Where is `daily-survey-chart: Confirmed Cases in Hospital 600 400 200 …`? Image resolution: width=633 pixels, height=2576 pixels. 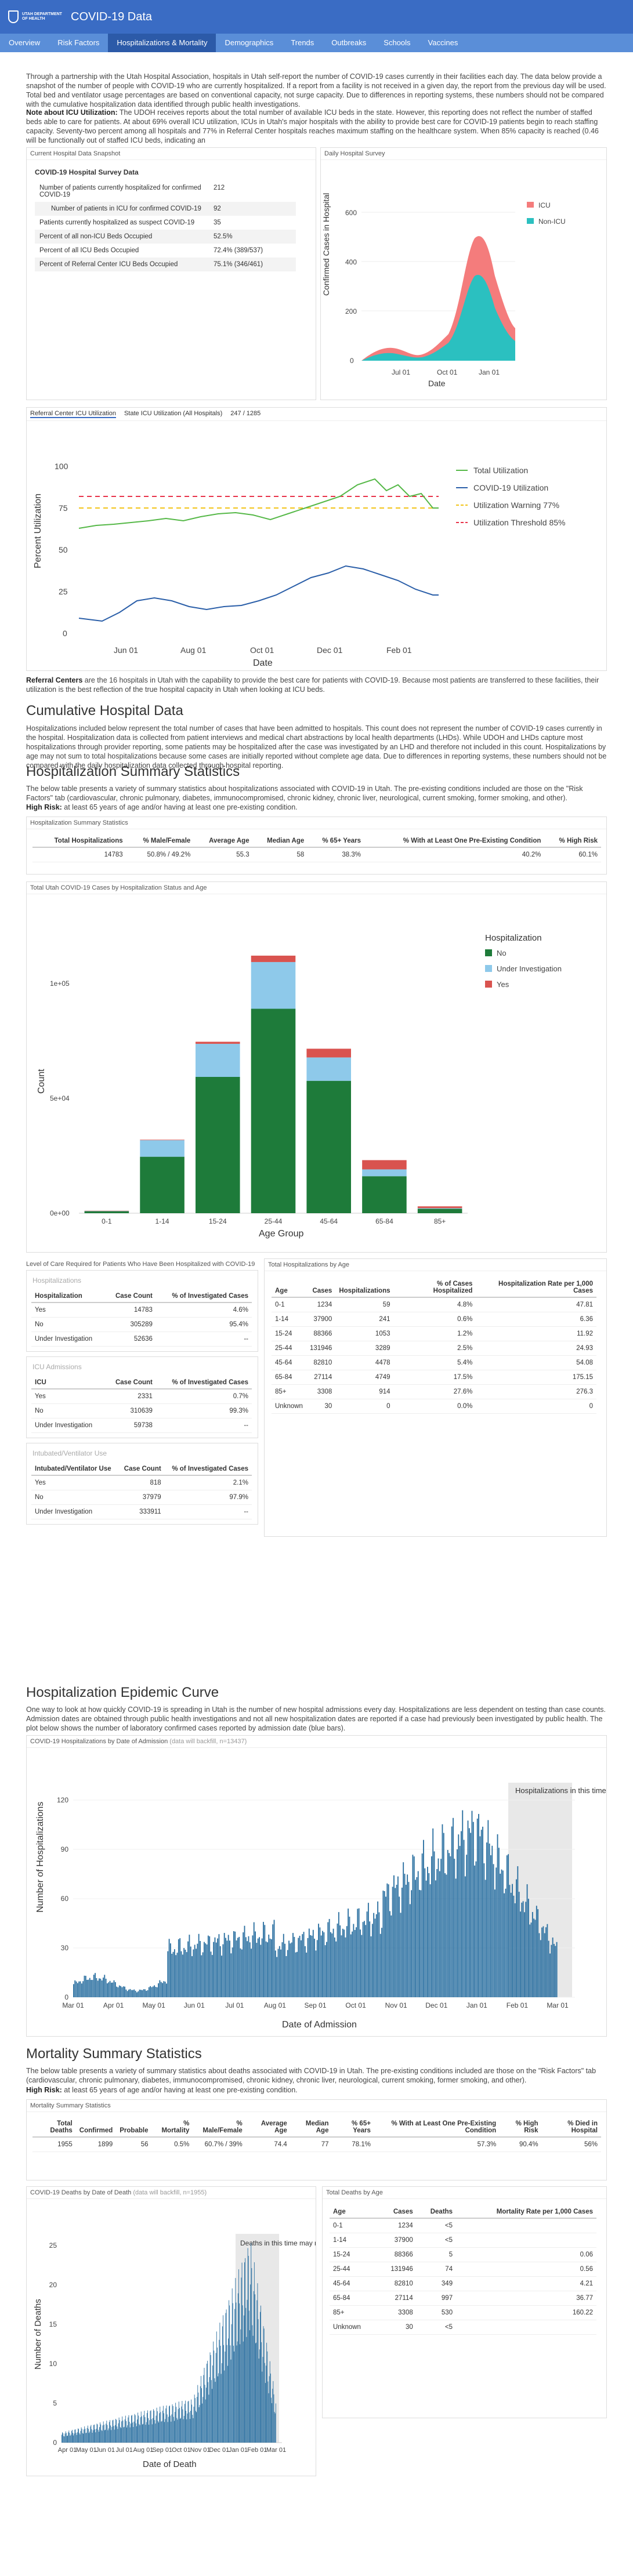
daily-survey-chart: Confirmed Cases in Hospital 600 400 200 … is located at coordinates (463, 276).